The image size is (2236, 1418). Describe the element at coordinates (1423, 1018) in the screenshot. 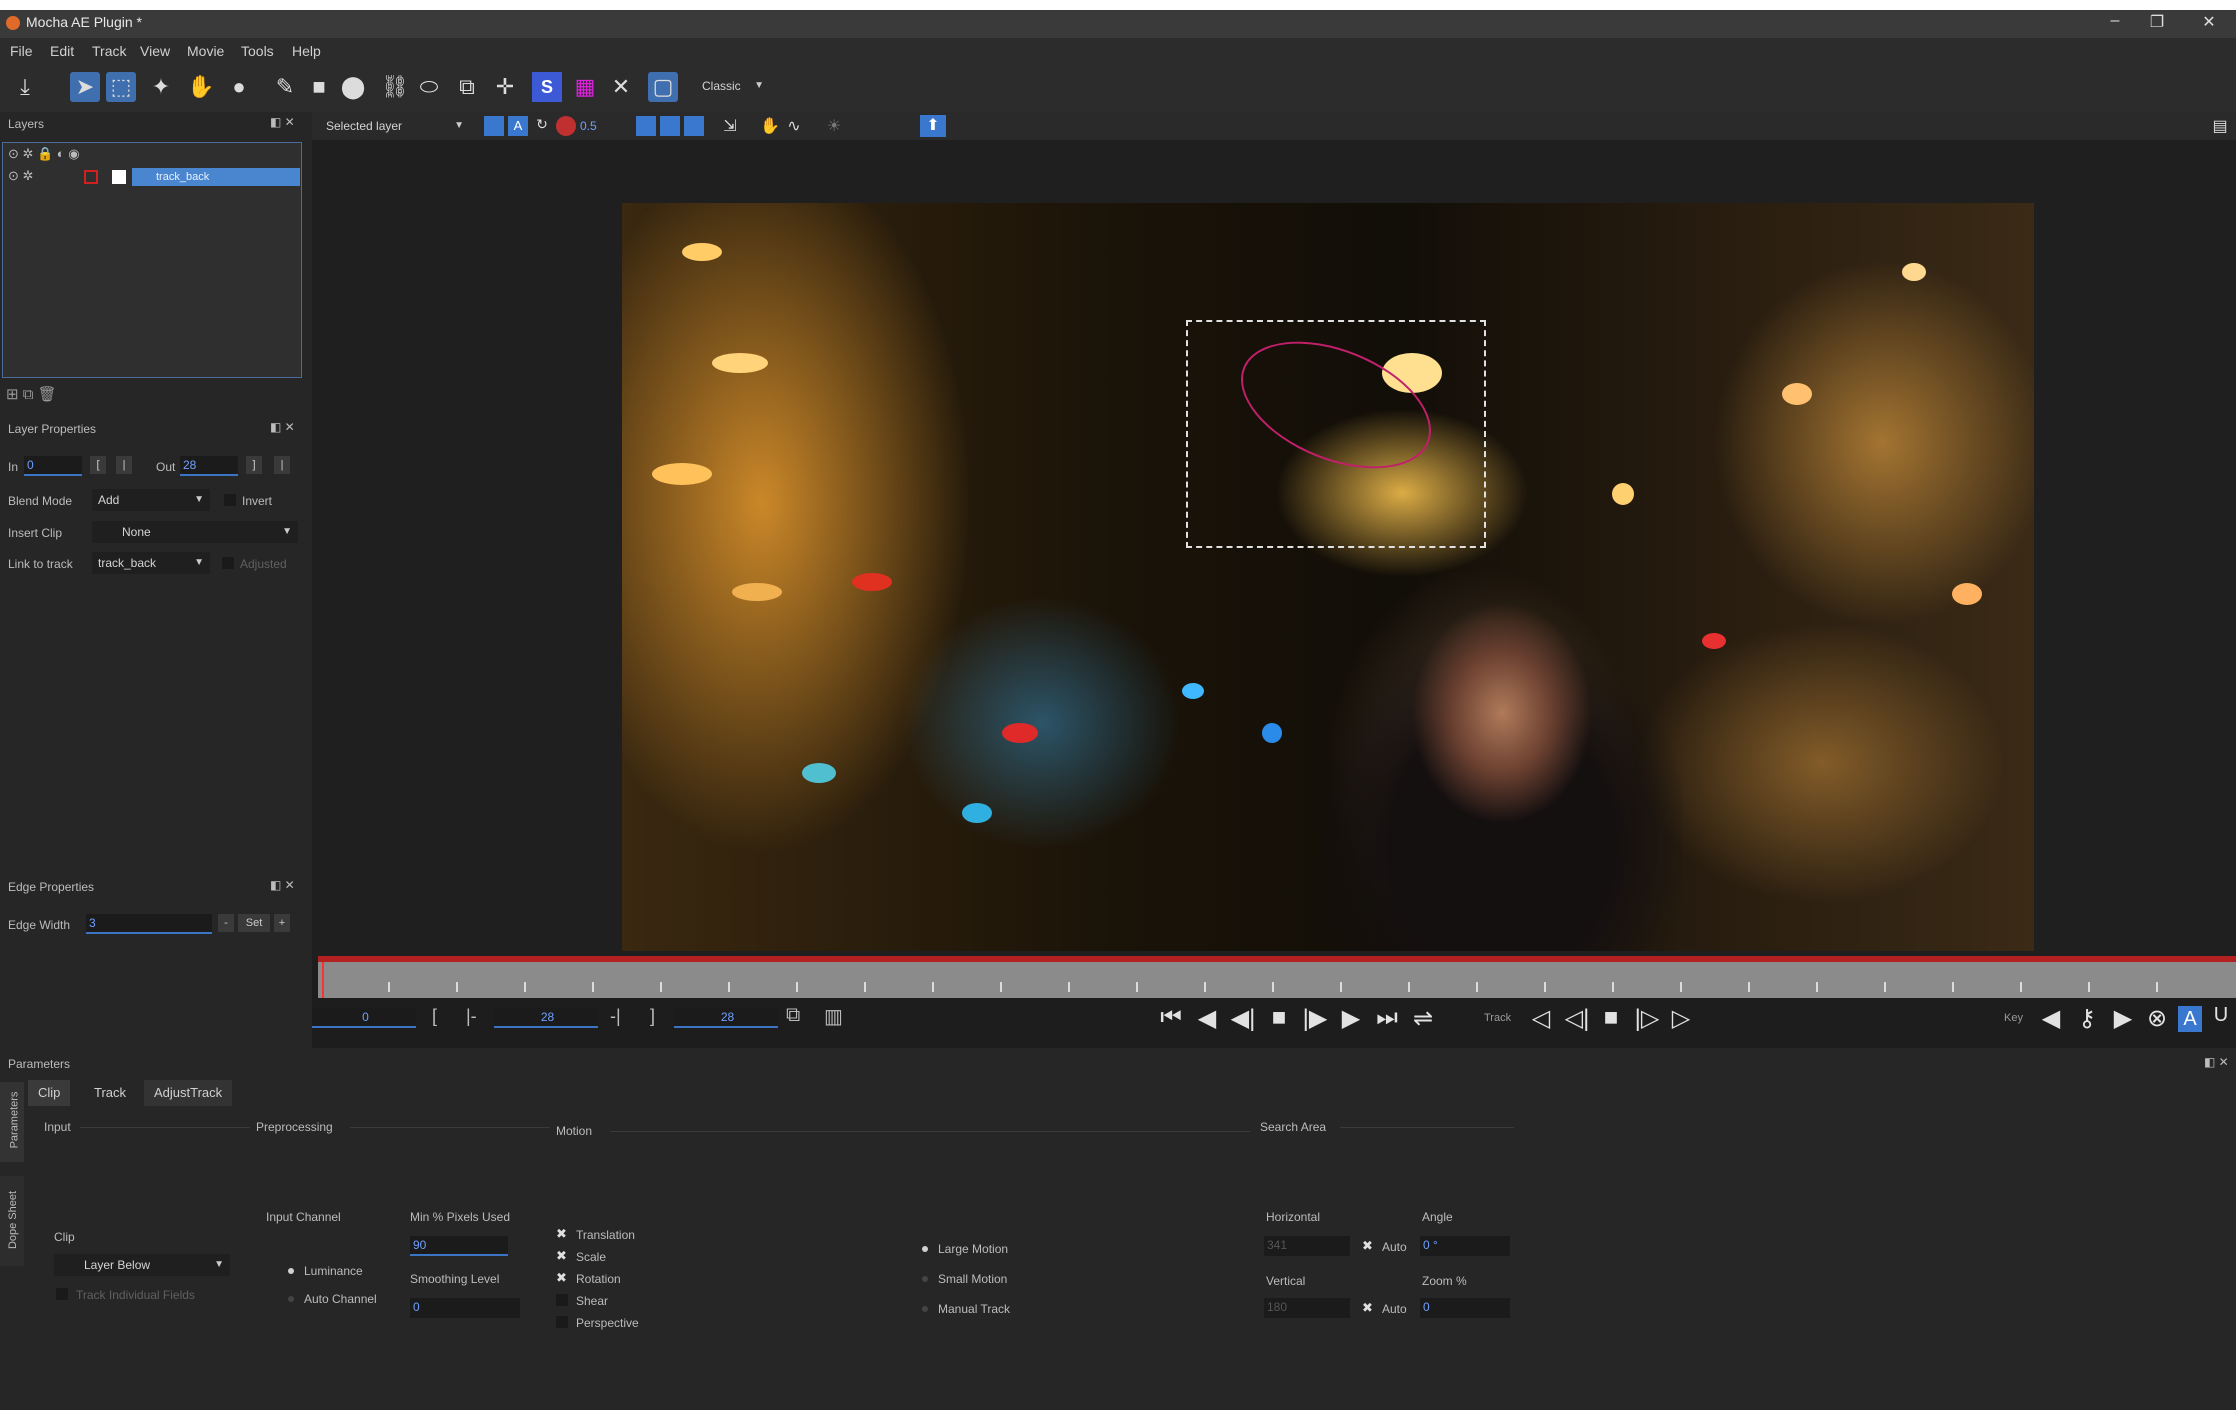

I see `loop-icon: ⇌` at that location.